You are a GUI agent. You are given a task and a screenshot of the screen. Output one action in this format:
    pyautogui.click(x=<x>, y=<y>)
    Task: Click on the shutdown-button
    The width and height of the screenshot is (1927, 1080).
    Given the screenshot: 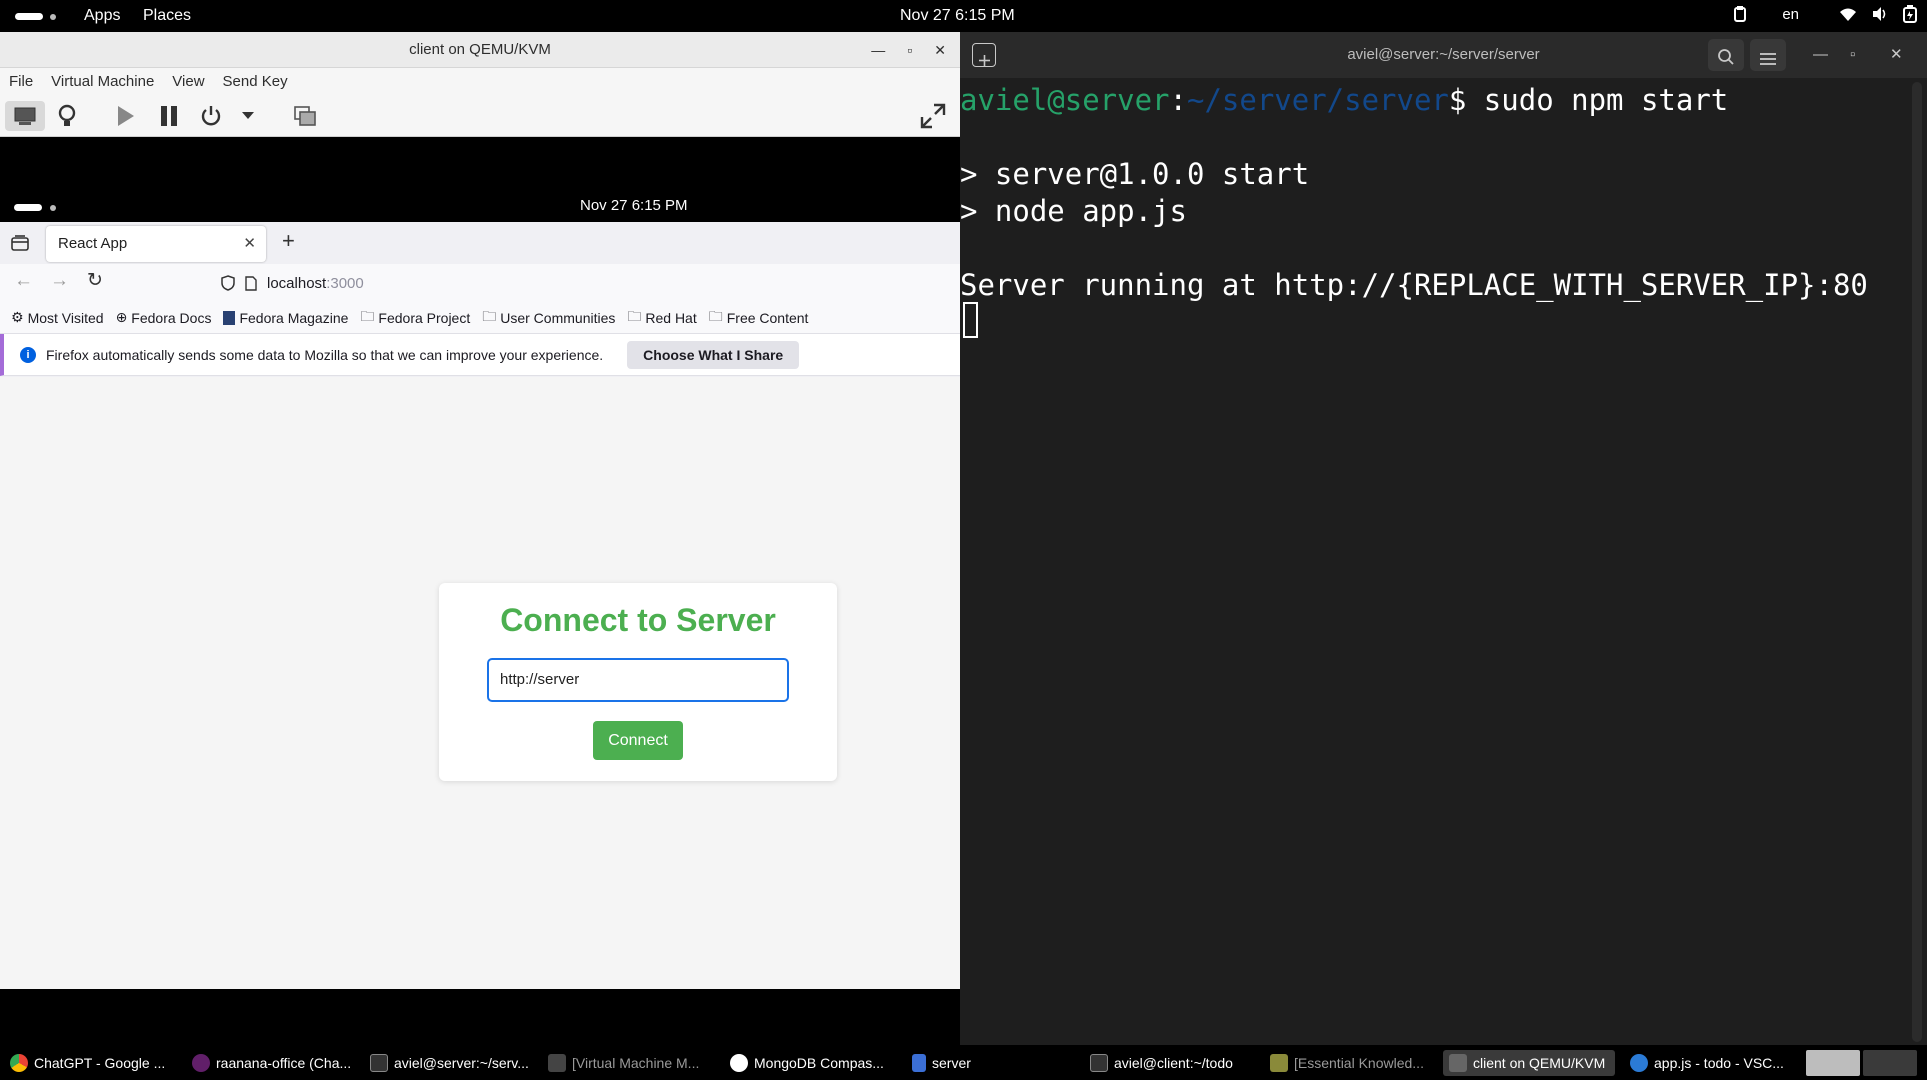 What is the action you would take?
    pyautogui.click(x=211, y=116)
    